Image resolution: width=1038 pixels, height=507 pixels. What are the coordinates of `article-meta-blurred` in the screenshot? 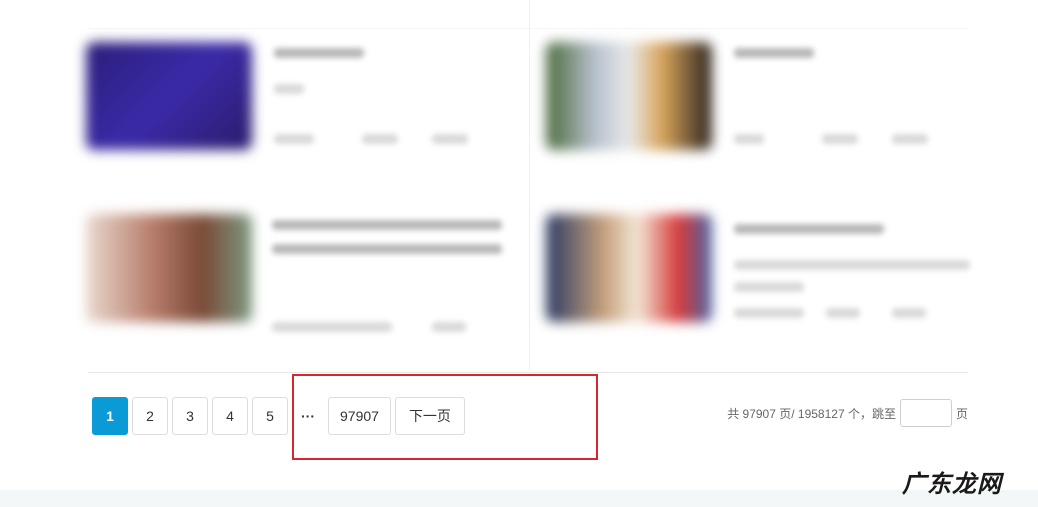 It's located at (289, 89).